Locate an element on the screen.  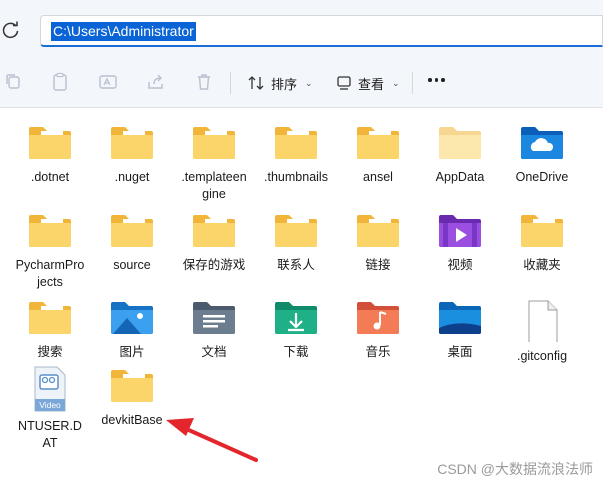
file-item-下载: 下载 is located at coordinates (296, 329).